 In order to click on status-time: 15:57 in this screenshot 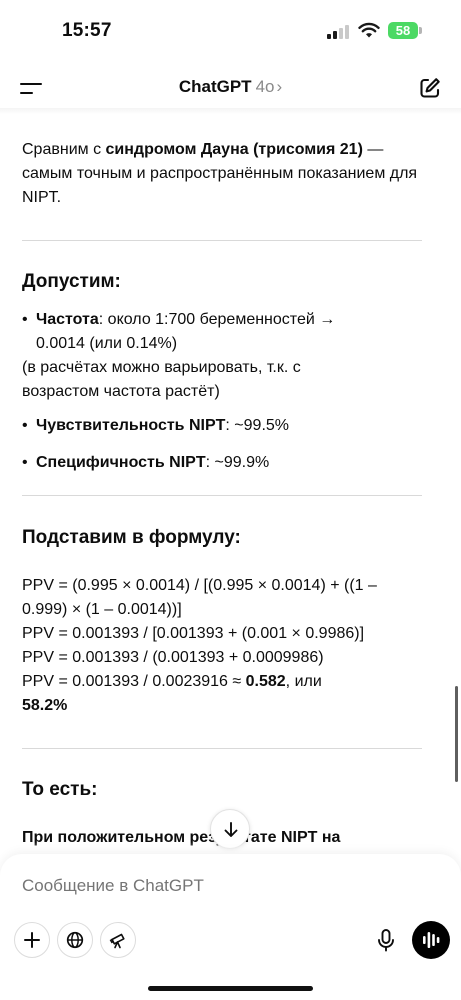, I will do `click(87, 30)`.